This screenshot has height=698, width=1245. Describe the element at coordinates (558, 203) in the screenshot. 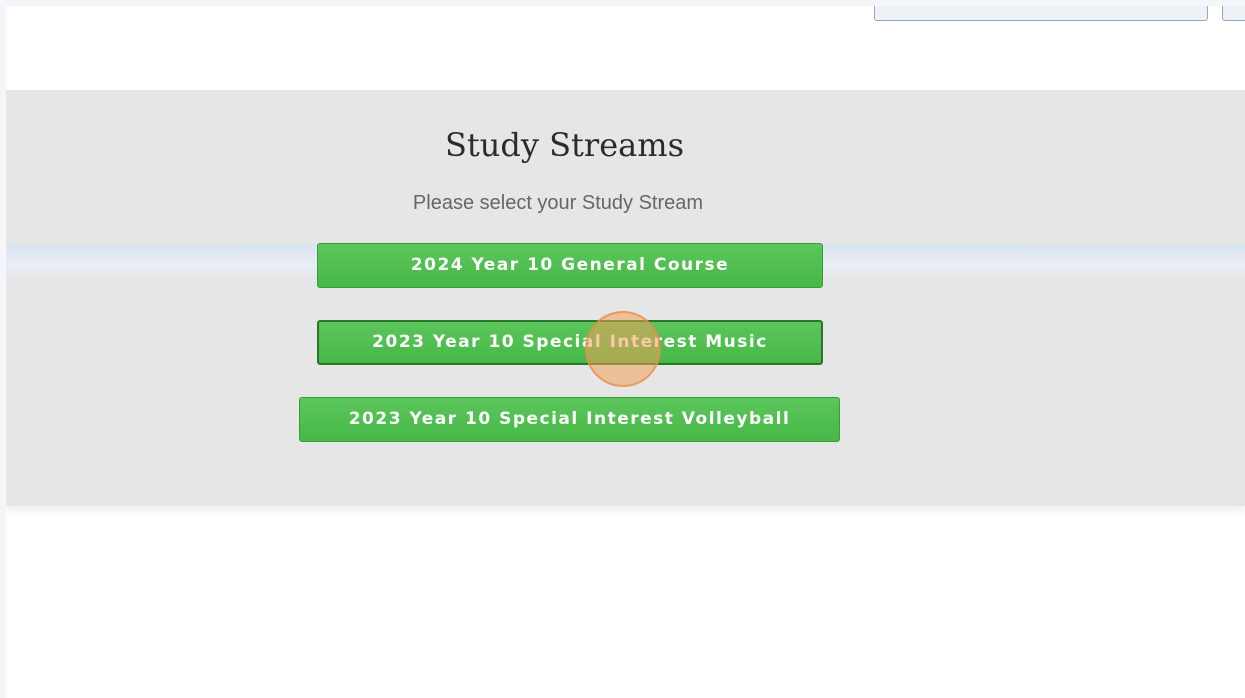

I see `page-subtitle: Please select your Study Stream` at that location.